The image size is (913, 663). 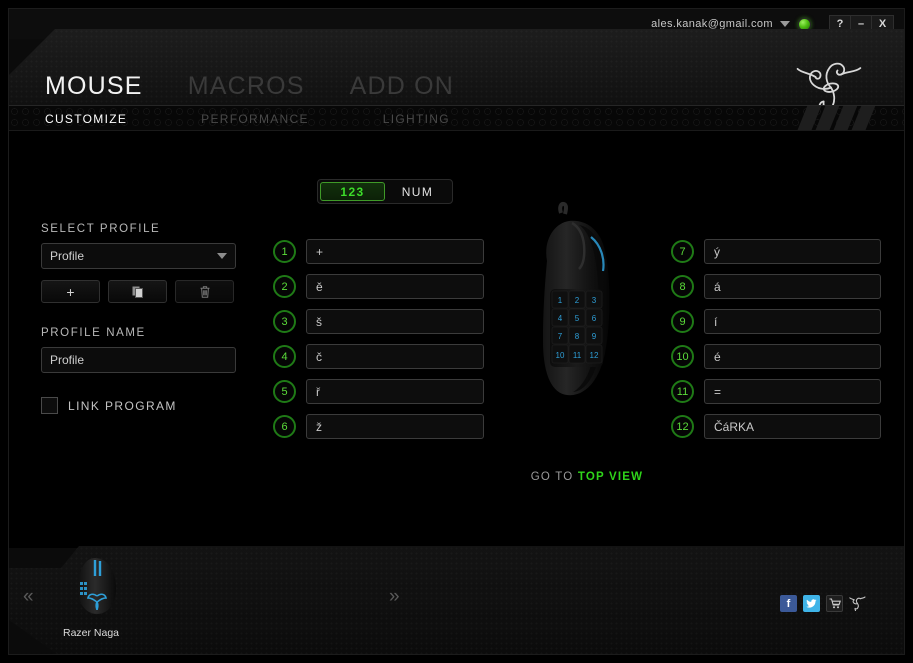 What do you see at coordinates (823, 603) in the screenshot?
I see `social-links: f` at bounding box center [823, 603].